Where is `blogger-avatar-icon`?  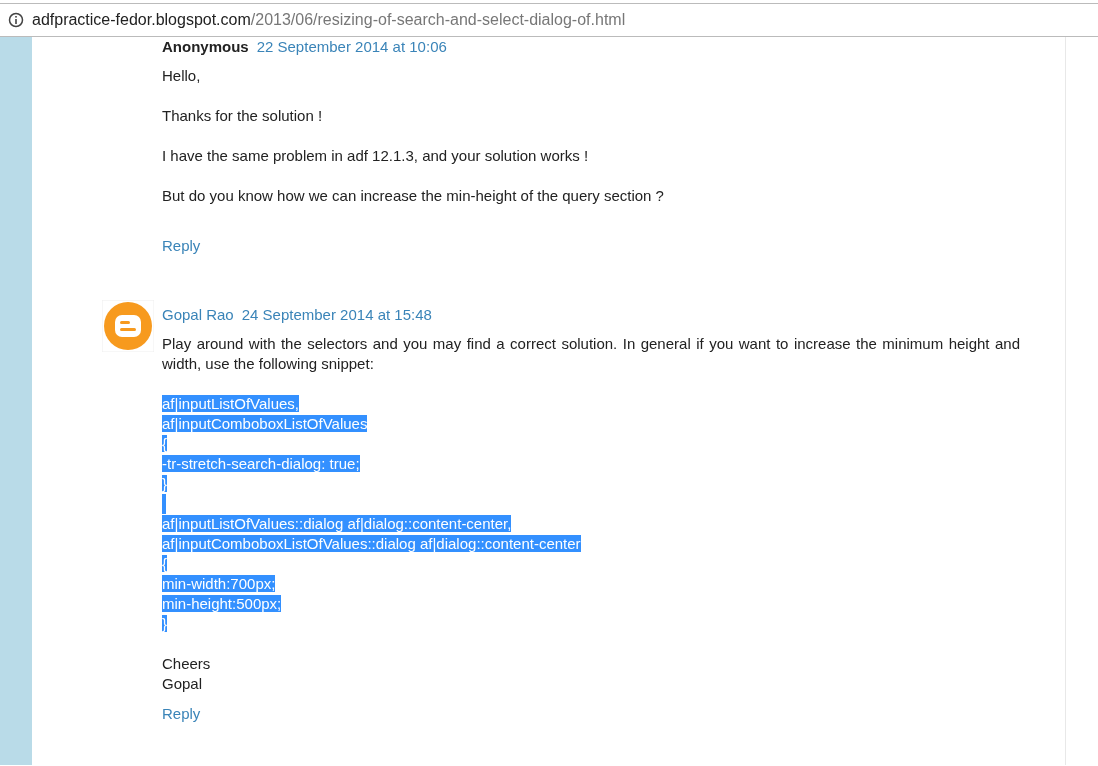
blogger-avatar-icon is located at coordinates (128, 326).